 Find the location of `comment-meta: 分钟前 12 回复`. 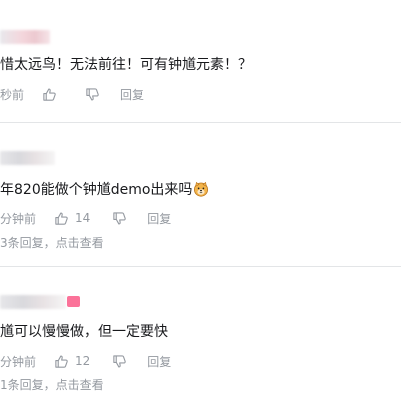

comment-meta: 分钟前 12 回复 is located at coordinates (85, 361).